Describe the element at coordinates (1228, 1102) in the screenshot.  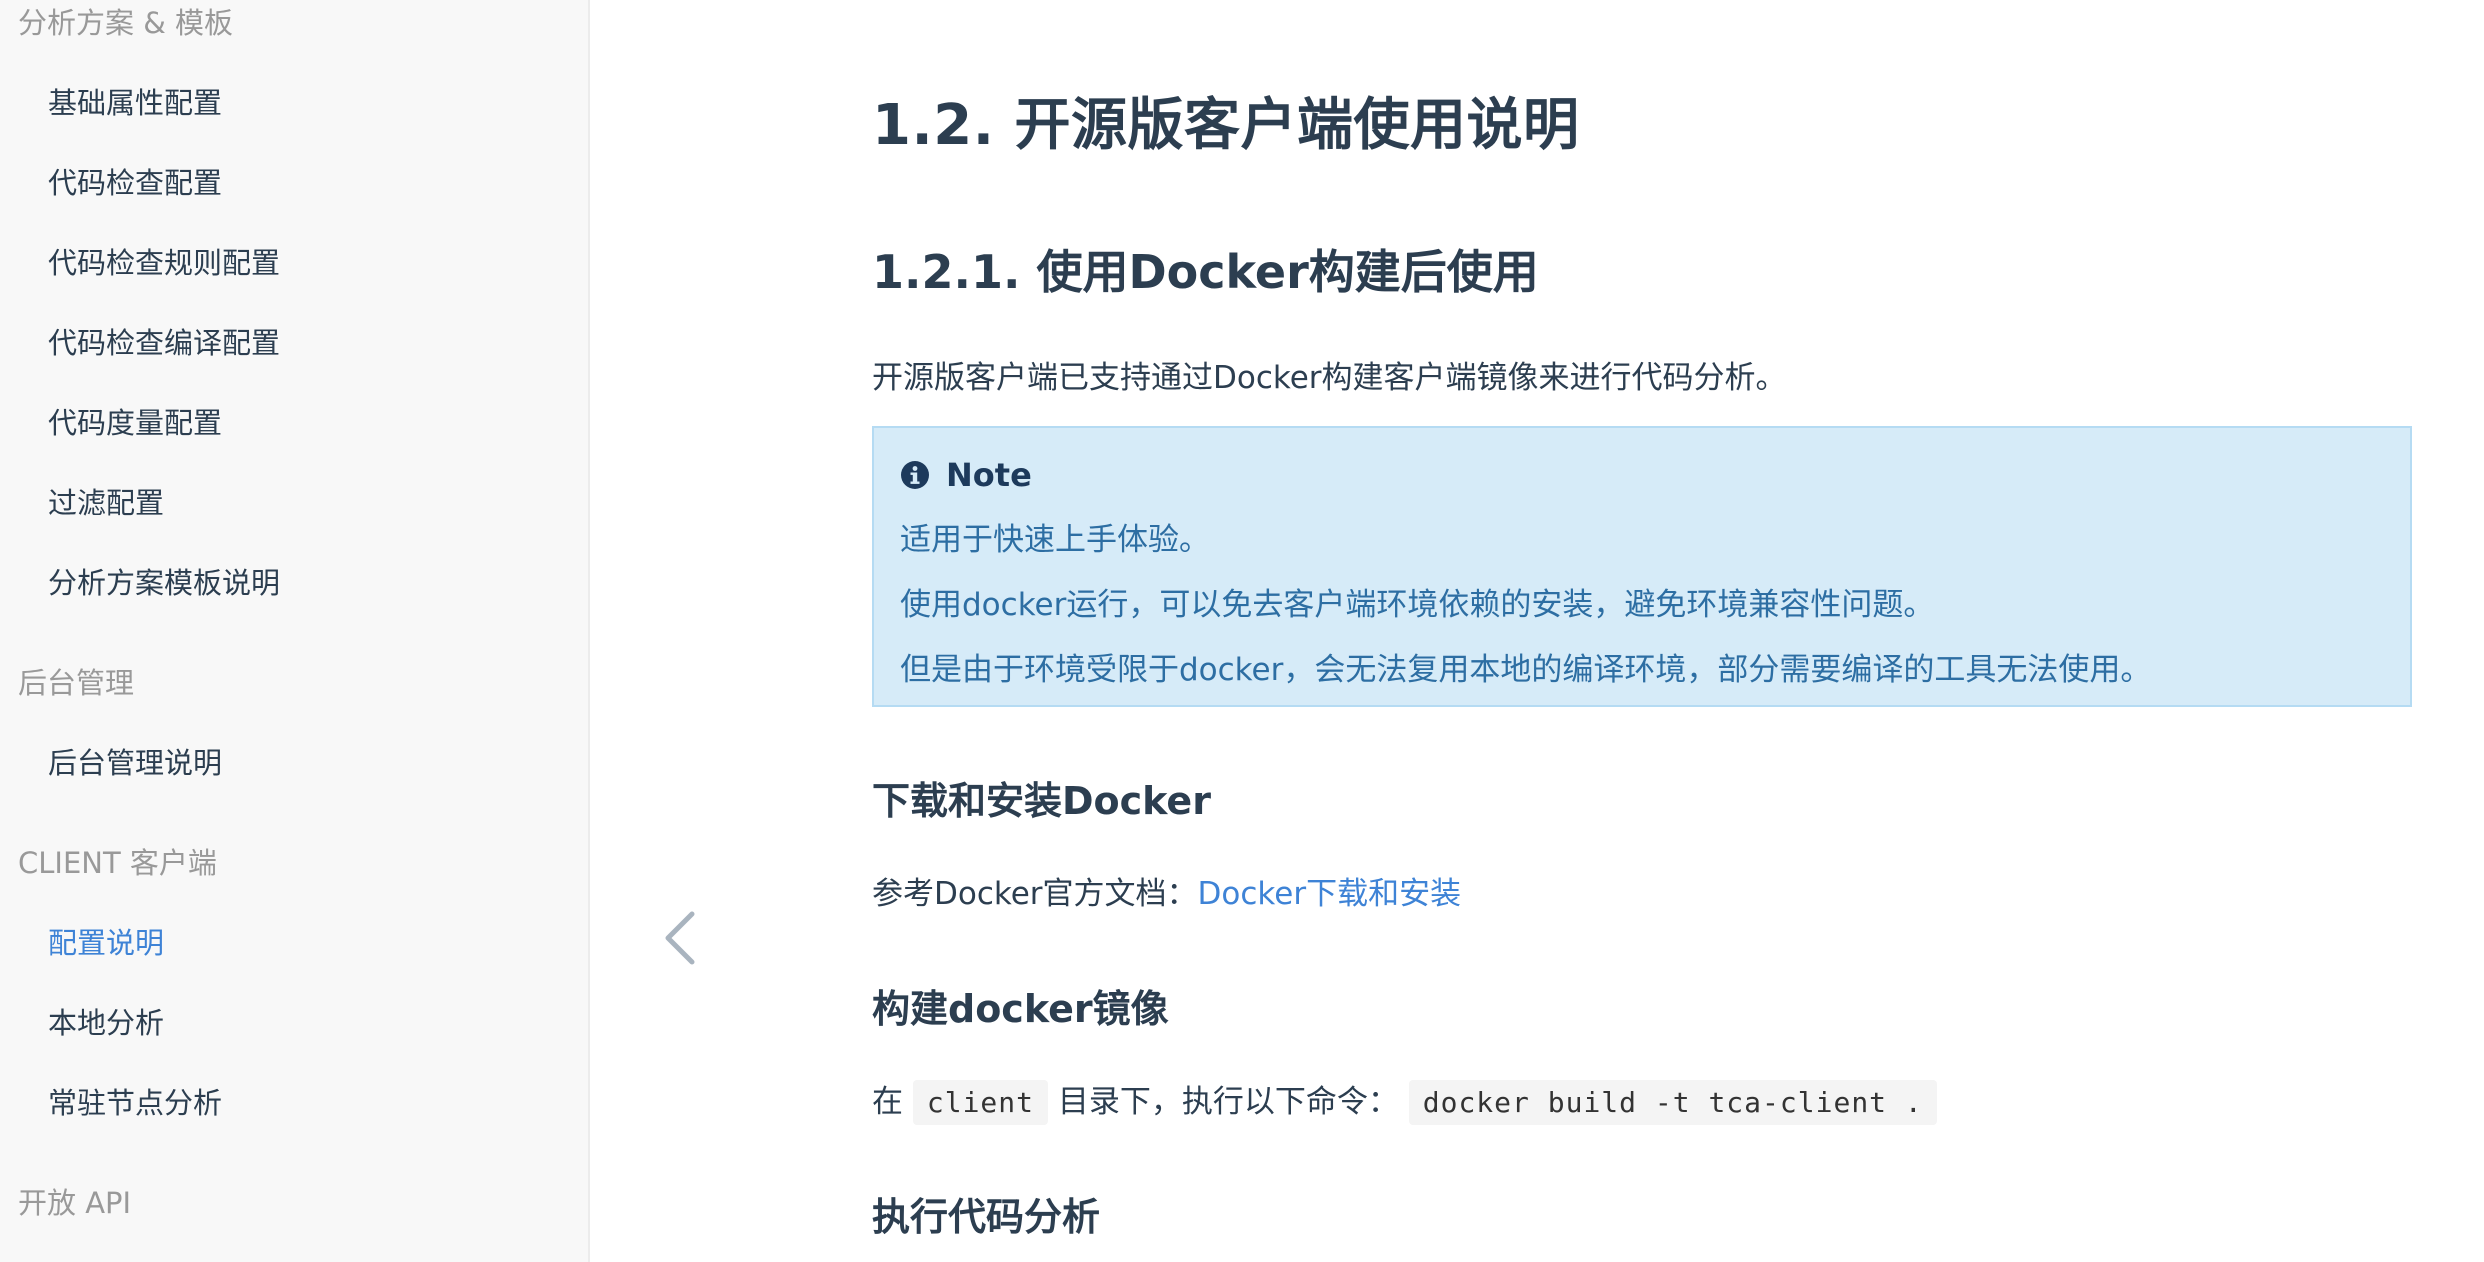
I see `build-text-2: 目录下，执行以下命令：` at that location.